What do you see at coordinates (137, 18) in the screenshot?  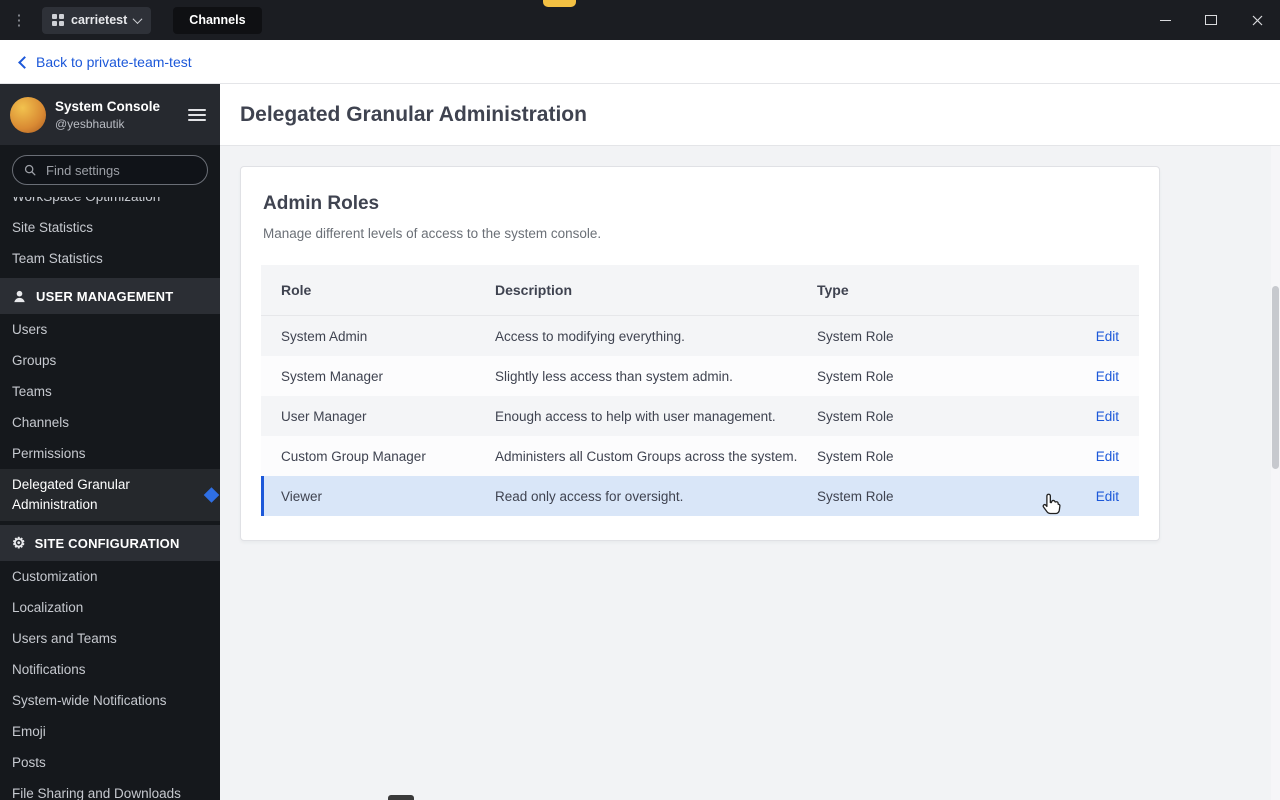 I see `chevron-down-icon` at bounding box center [137, 18].